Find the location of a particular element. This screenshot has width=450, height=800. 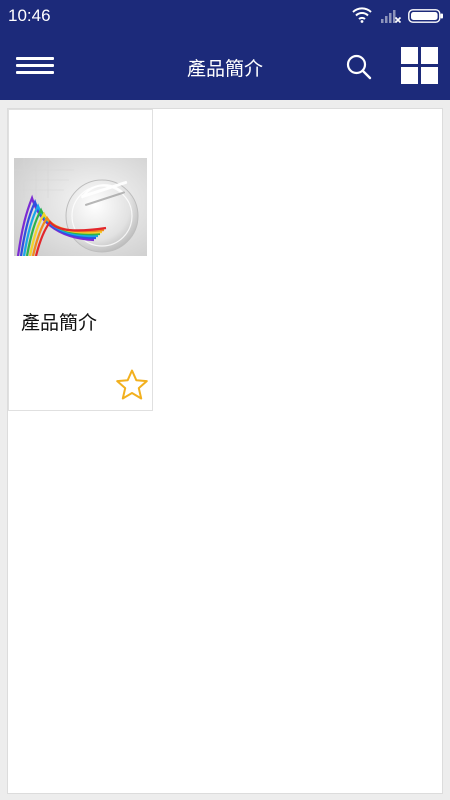

star-outline-icon is located at coordinates (132, 384).